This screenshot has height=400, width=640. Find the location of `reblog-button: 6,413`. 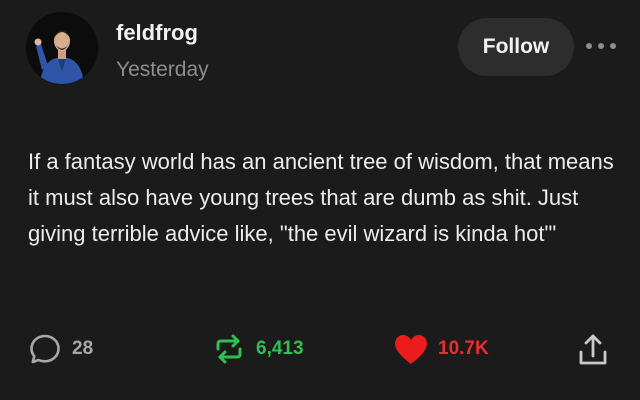

reblog-button: 6,413 is located at coordinates (258, 349).